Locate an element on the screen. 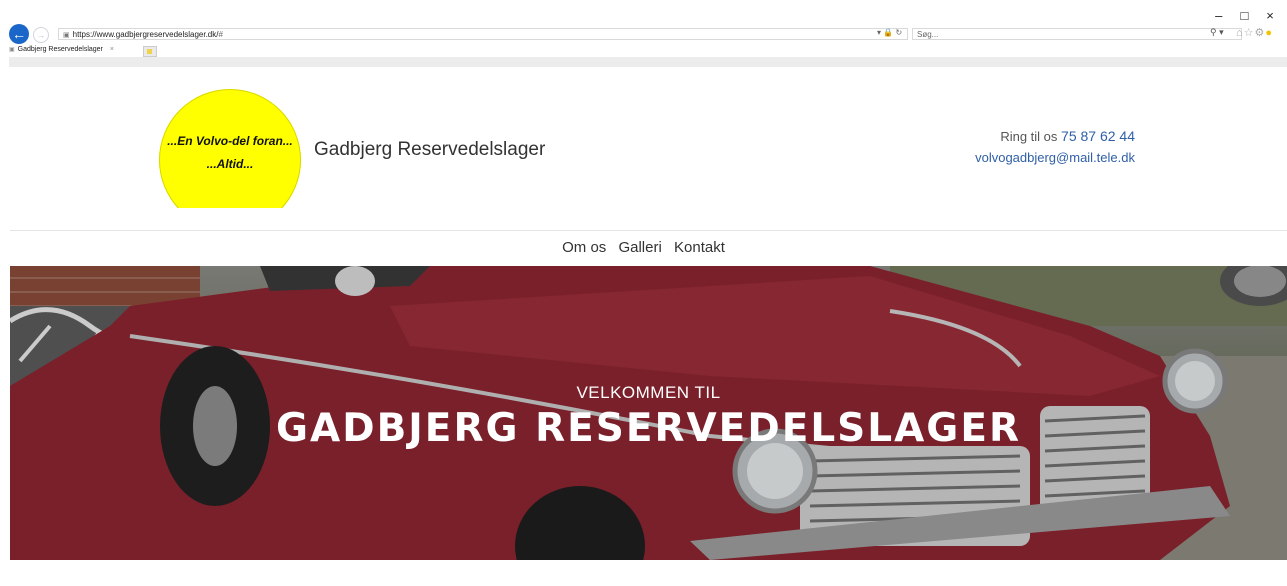 This screenshot has width=1287, height=586. home-icon: ⌂ is located at coordinates (1240, 33).